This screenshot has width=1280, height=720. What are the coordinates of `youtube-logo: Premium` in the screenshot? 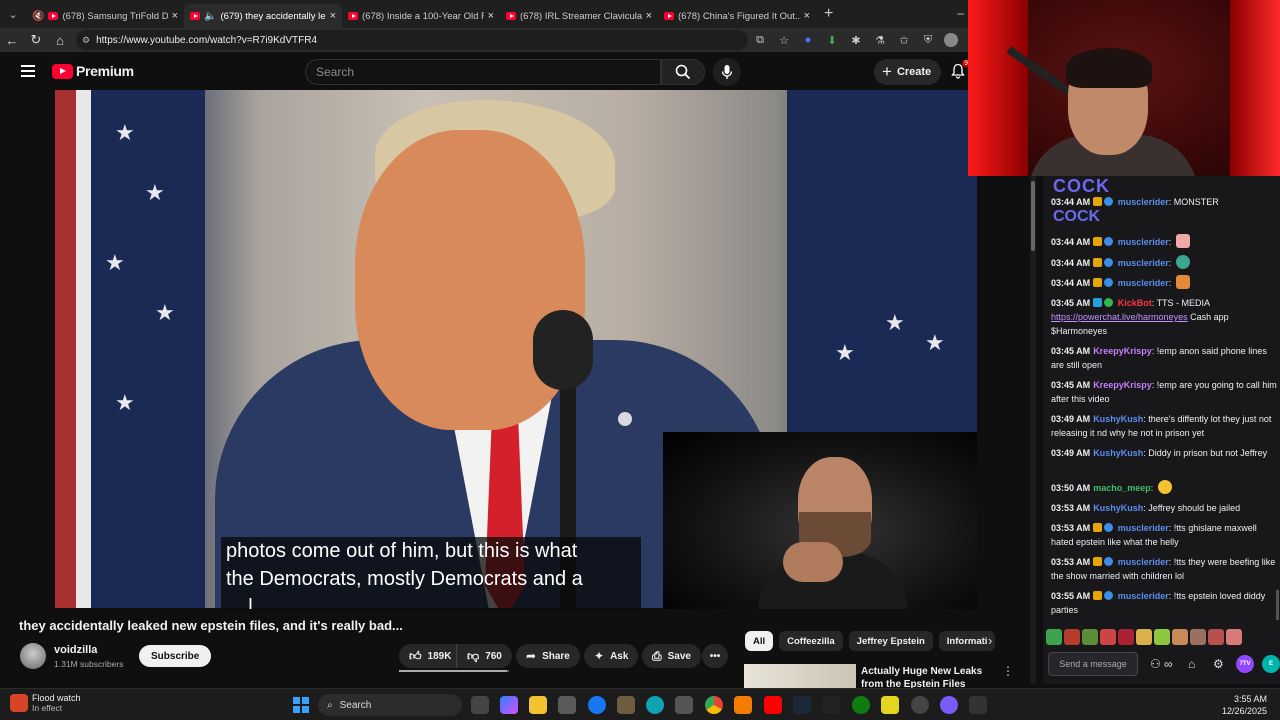 It's located at (93, 71).